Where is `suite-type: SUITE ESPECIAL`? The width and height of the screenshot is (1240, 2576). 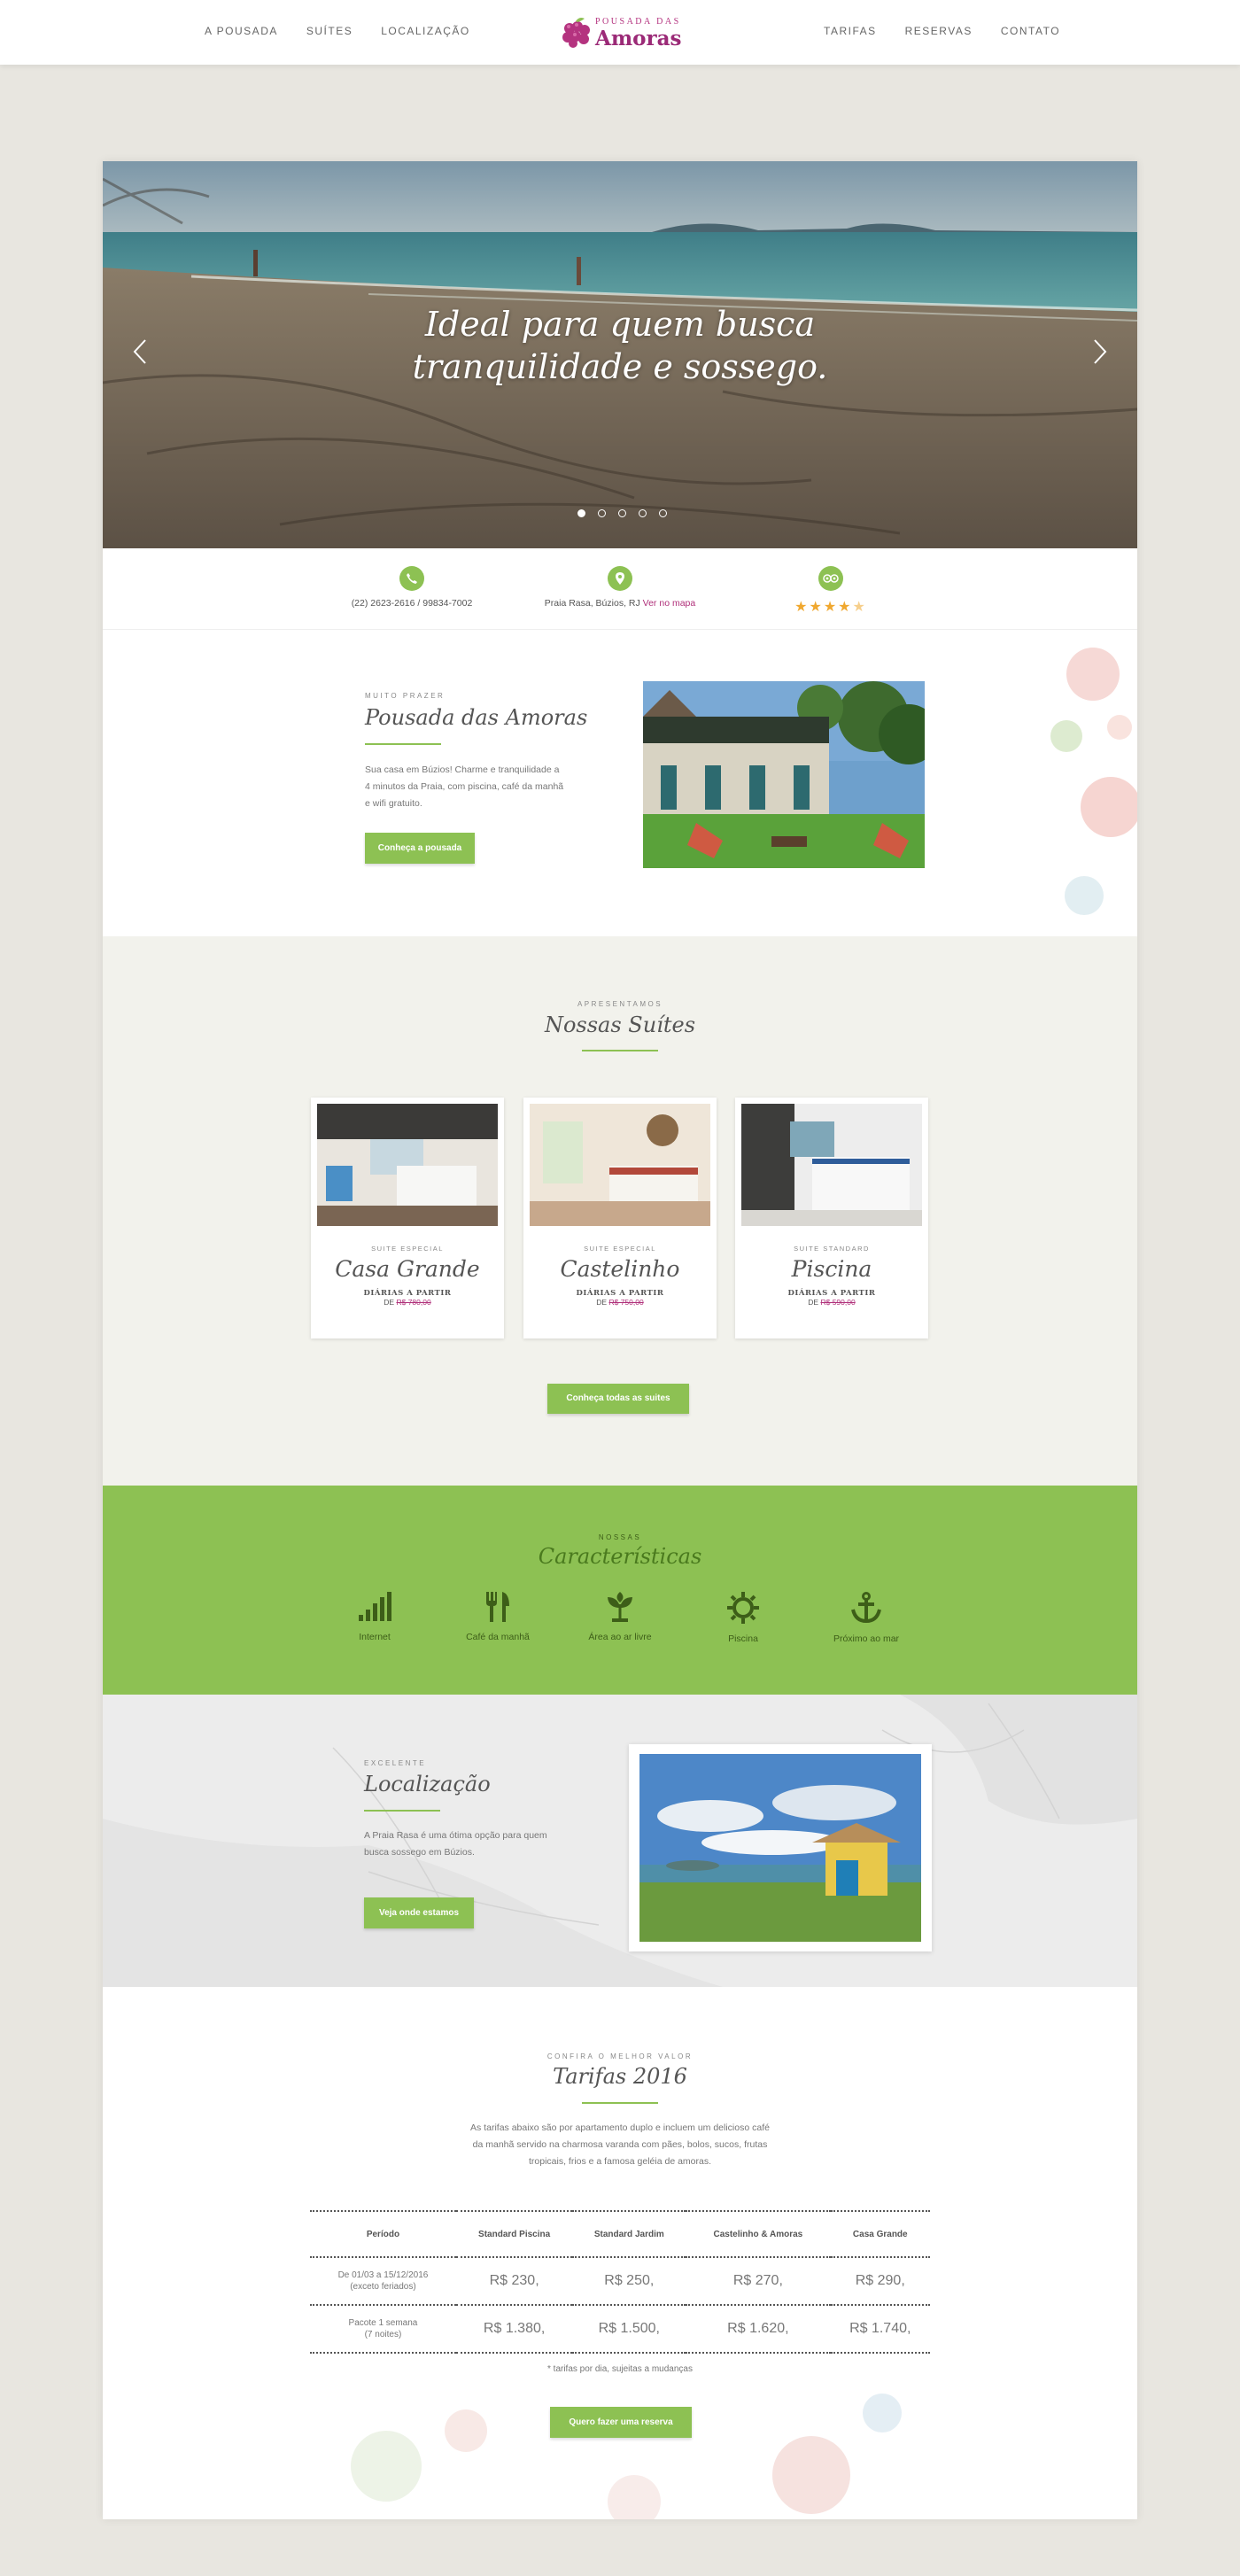 suite-type: SUITE ESPECIAL is located at coordinates (620, 1249).